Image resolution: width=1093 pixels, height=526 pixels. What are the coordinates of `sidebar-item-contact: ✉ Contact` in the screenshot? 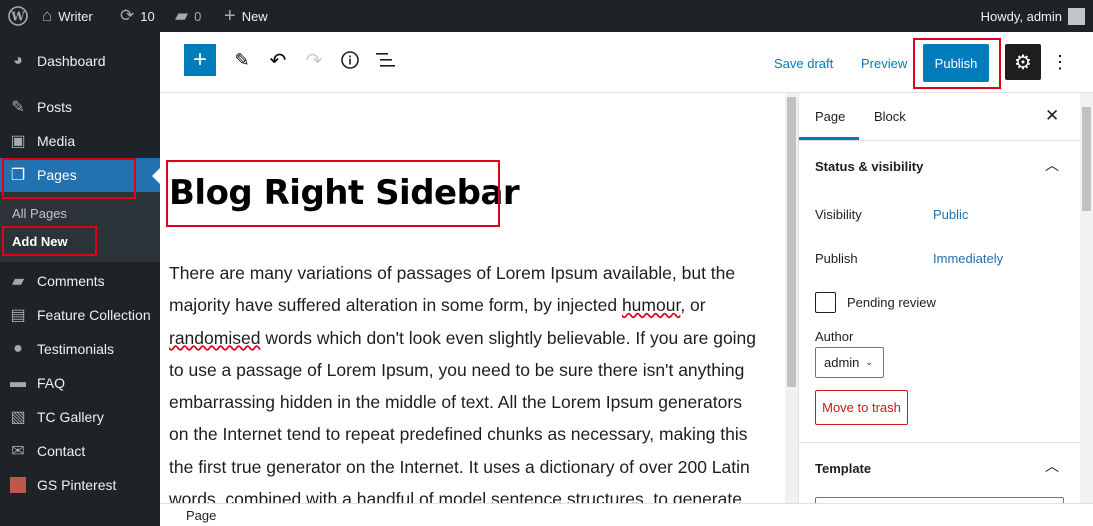 It's located at (80, 451).